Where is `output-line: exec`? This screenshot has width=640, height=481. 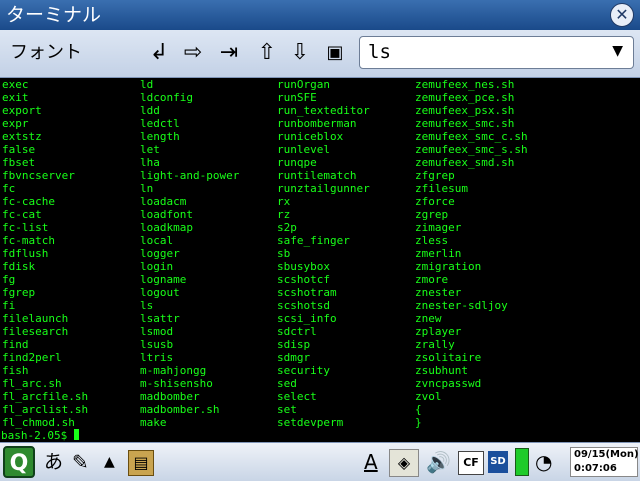 output-line: exec is located at coordinates (15, 84).